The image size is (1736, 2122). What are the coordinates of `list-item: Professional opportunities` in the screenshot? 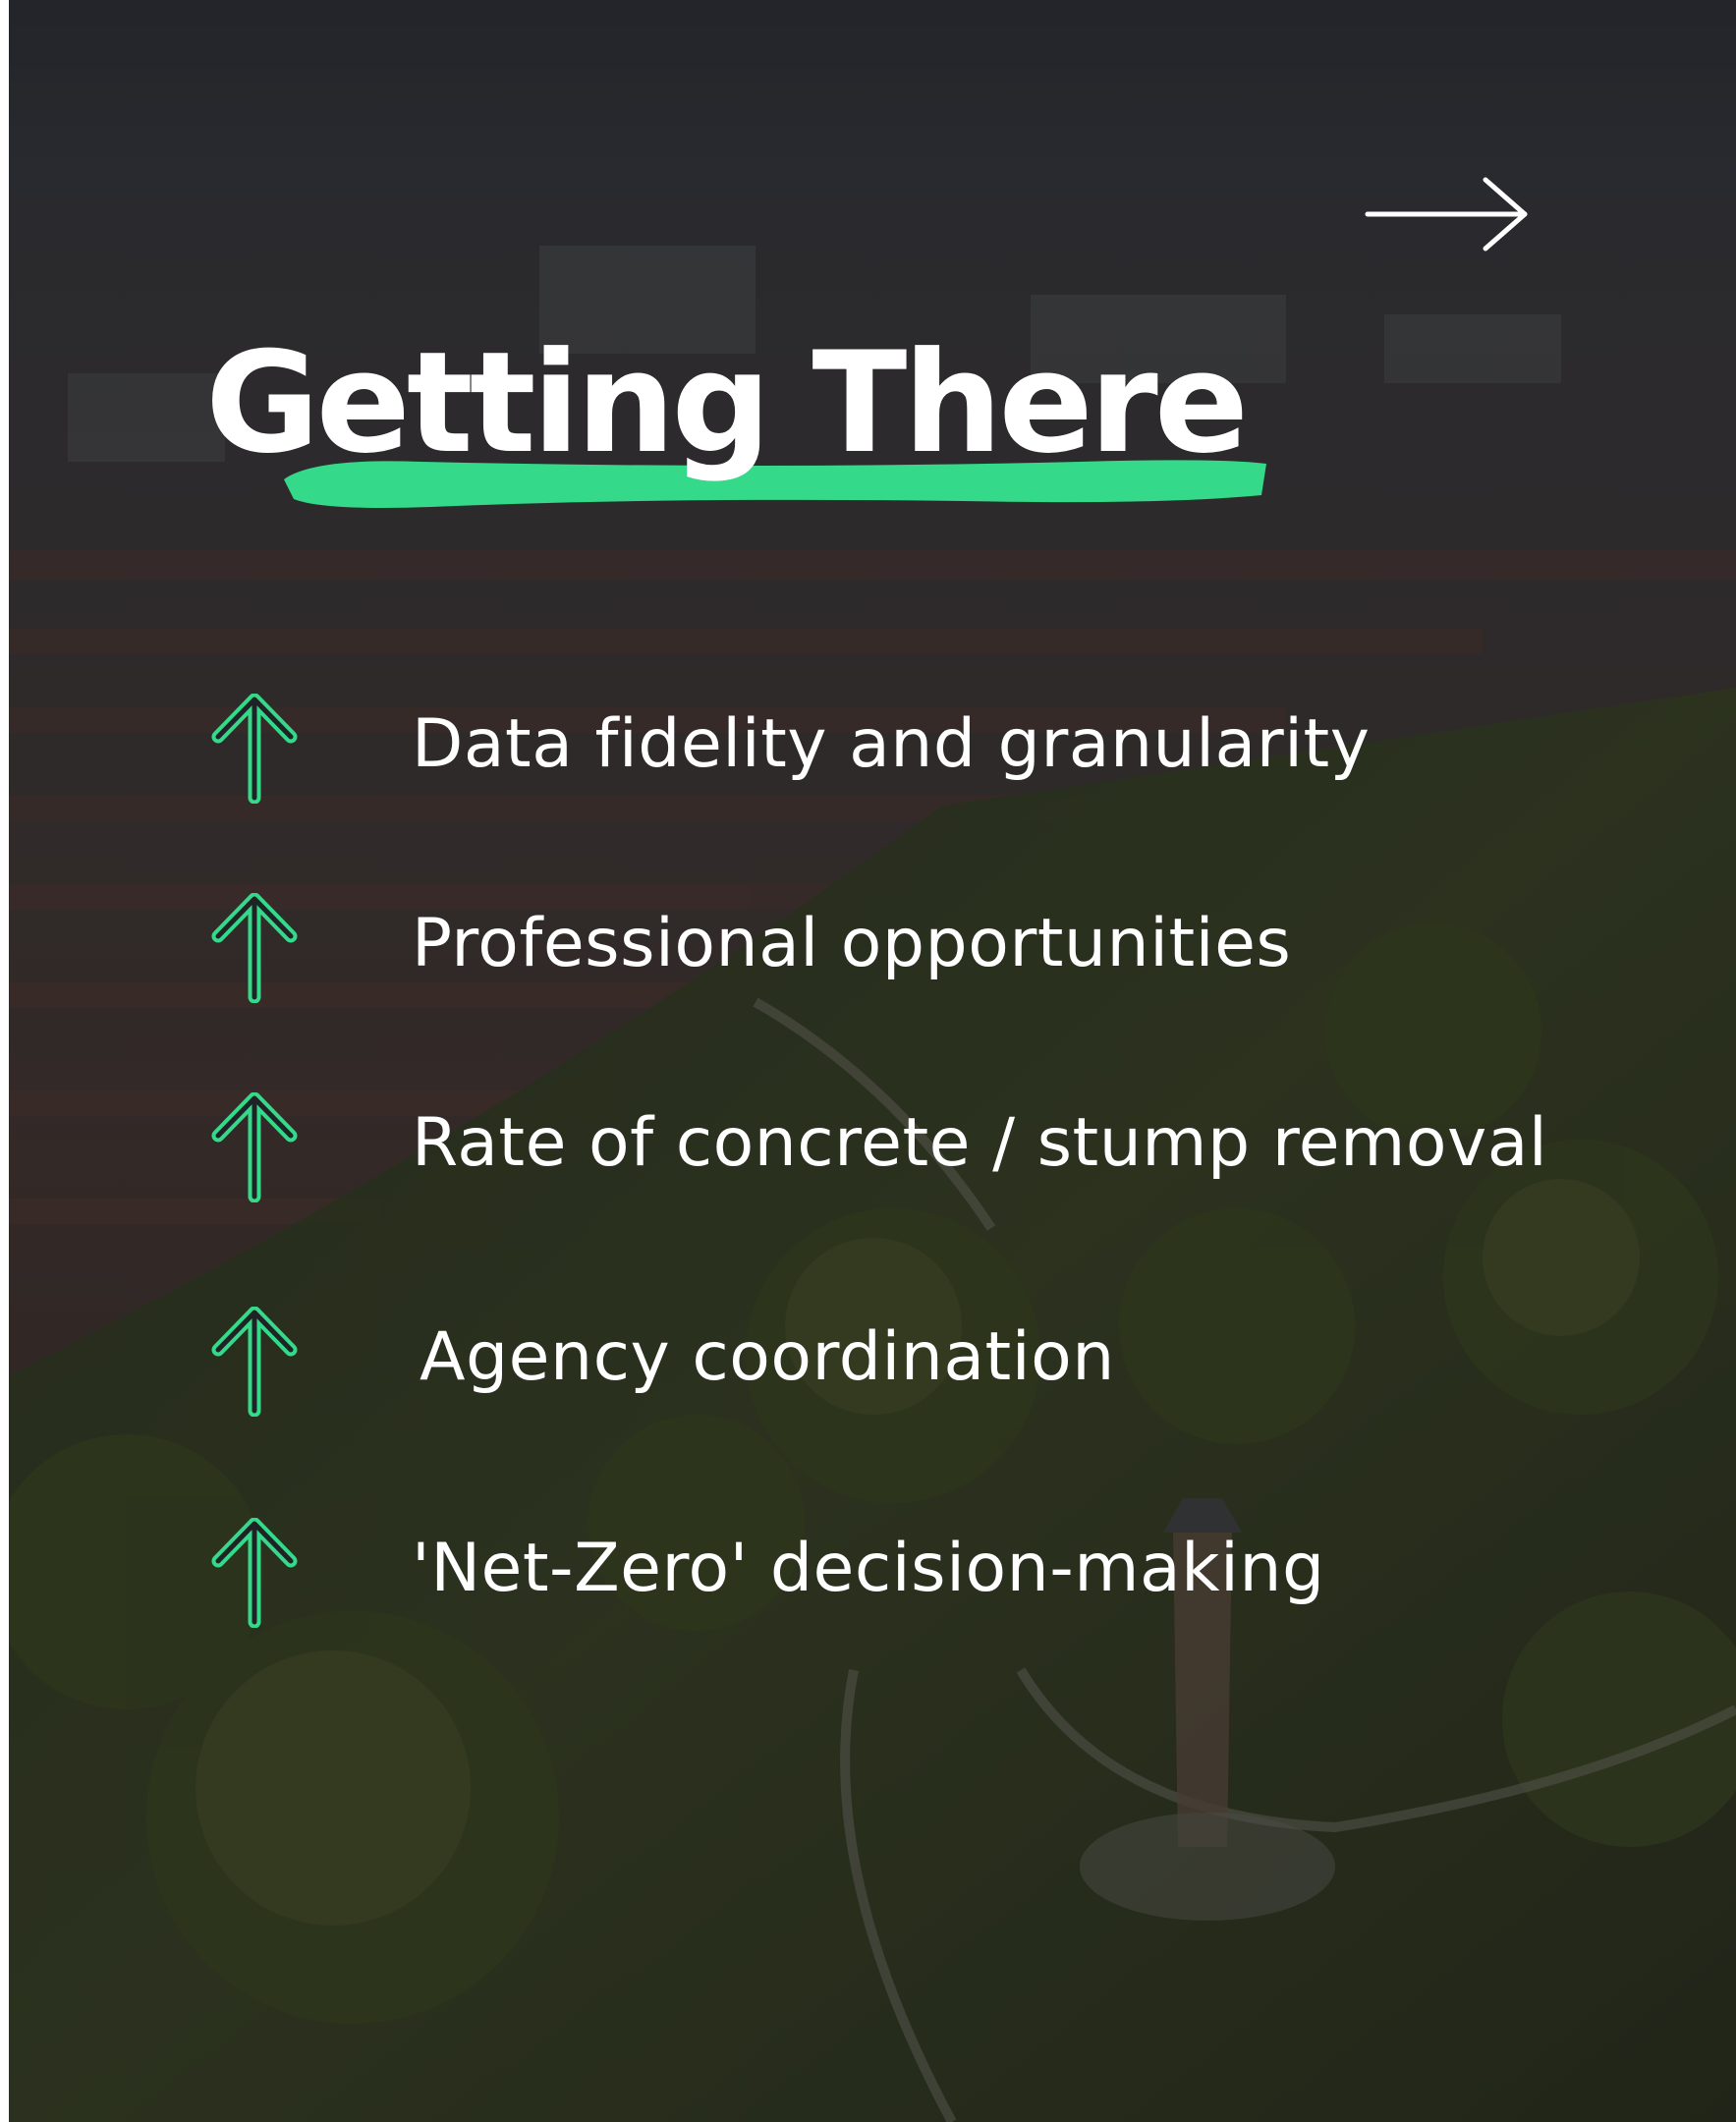 It's located at (947, 951).